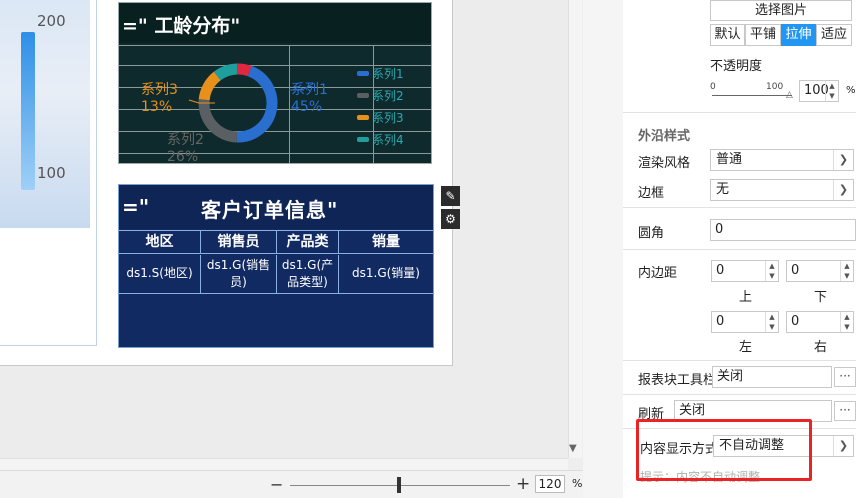  I want to click on zoom-input: 120, so click(550, 484).